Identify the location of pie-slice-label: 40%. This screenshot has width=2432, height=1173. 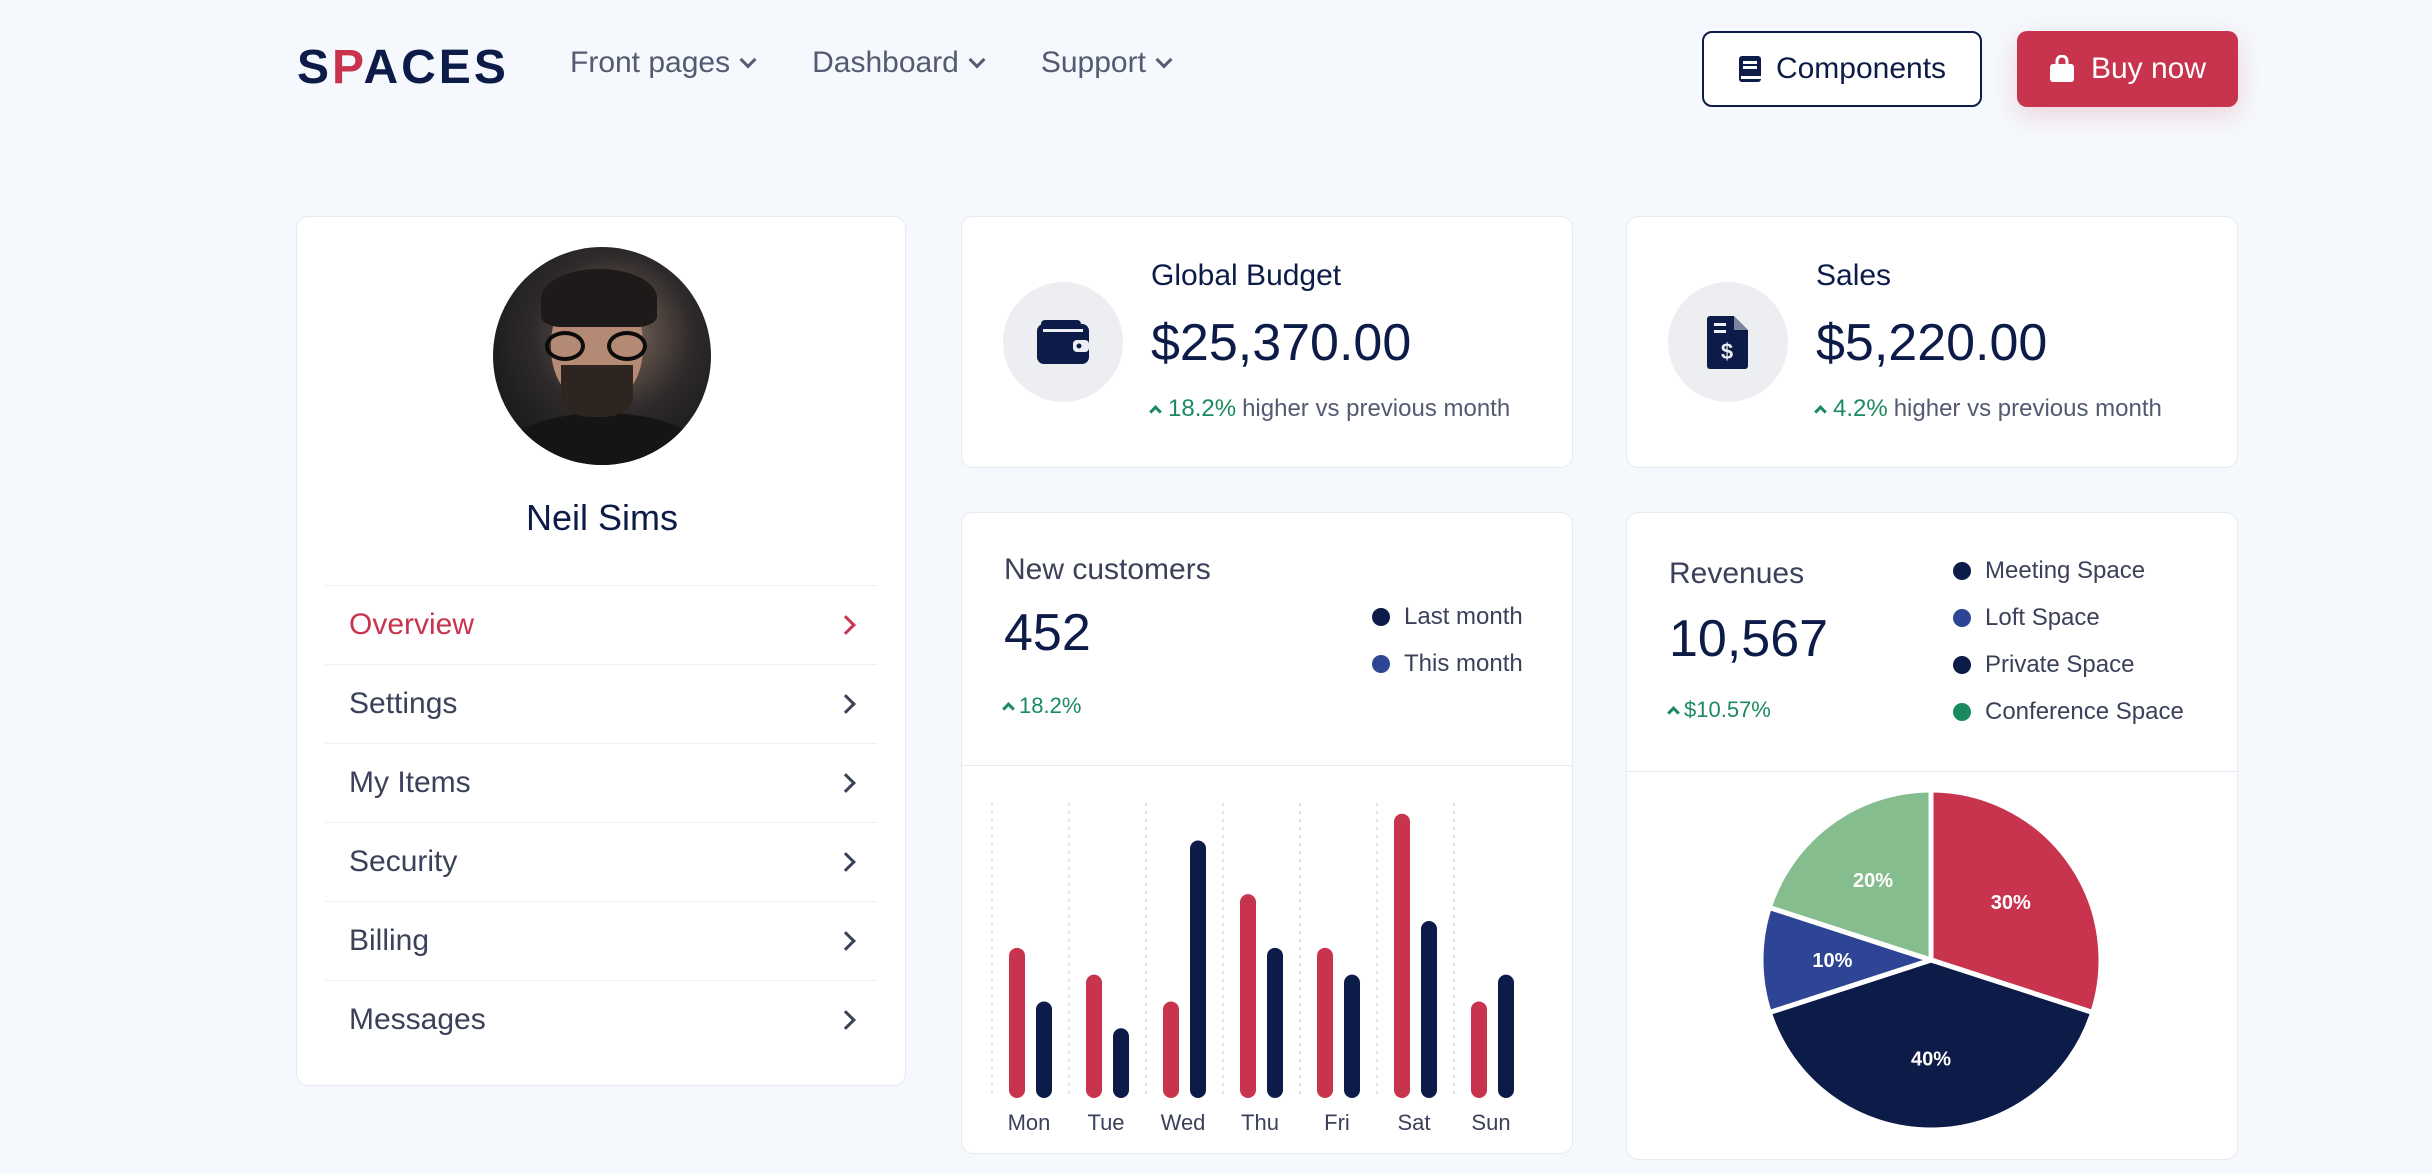
(1931, 1060).